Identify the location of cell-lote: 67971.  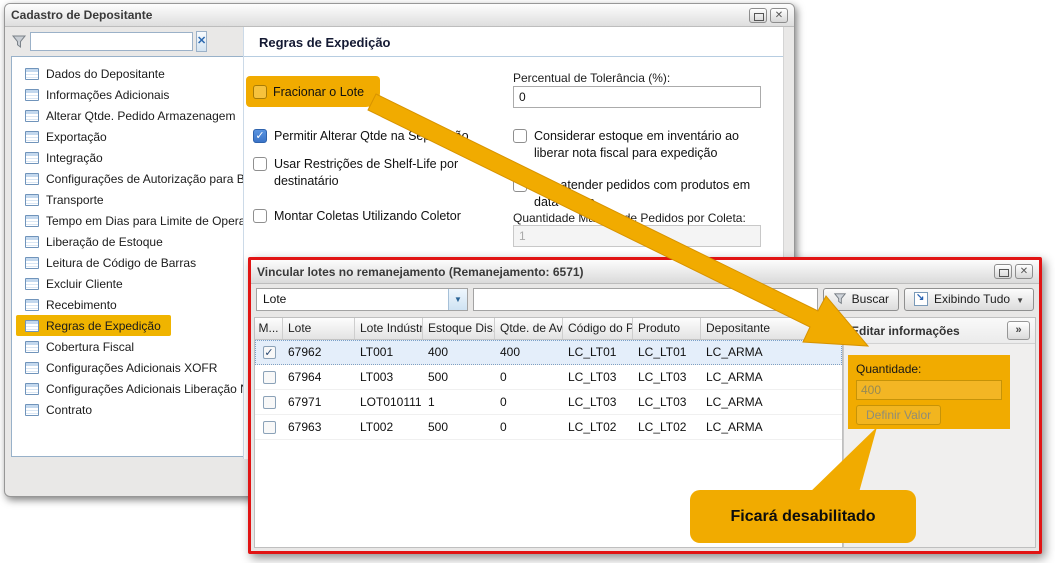
(305, 402).